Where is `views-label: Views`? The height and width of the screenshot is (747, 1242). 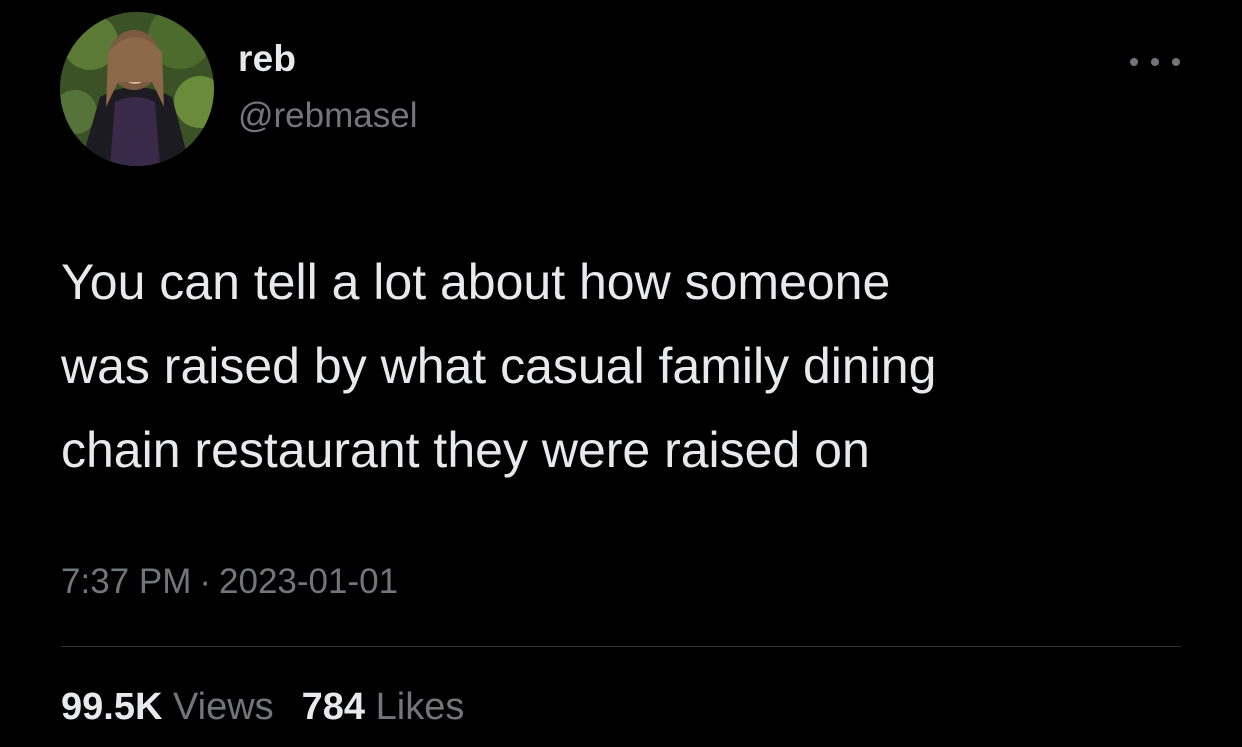
views-label: Views is located at coordinates (223, 707).